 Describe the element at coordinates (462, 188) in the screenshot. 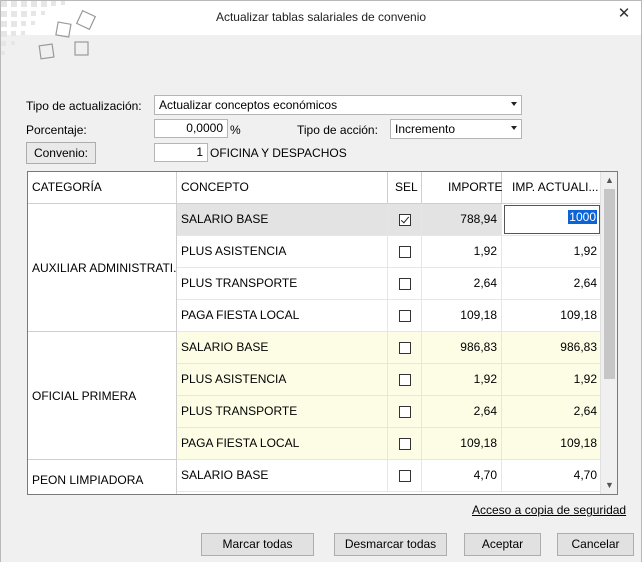

I see `header-importe: IMPORTE` at that location.